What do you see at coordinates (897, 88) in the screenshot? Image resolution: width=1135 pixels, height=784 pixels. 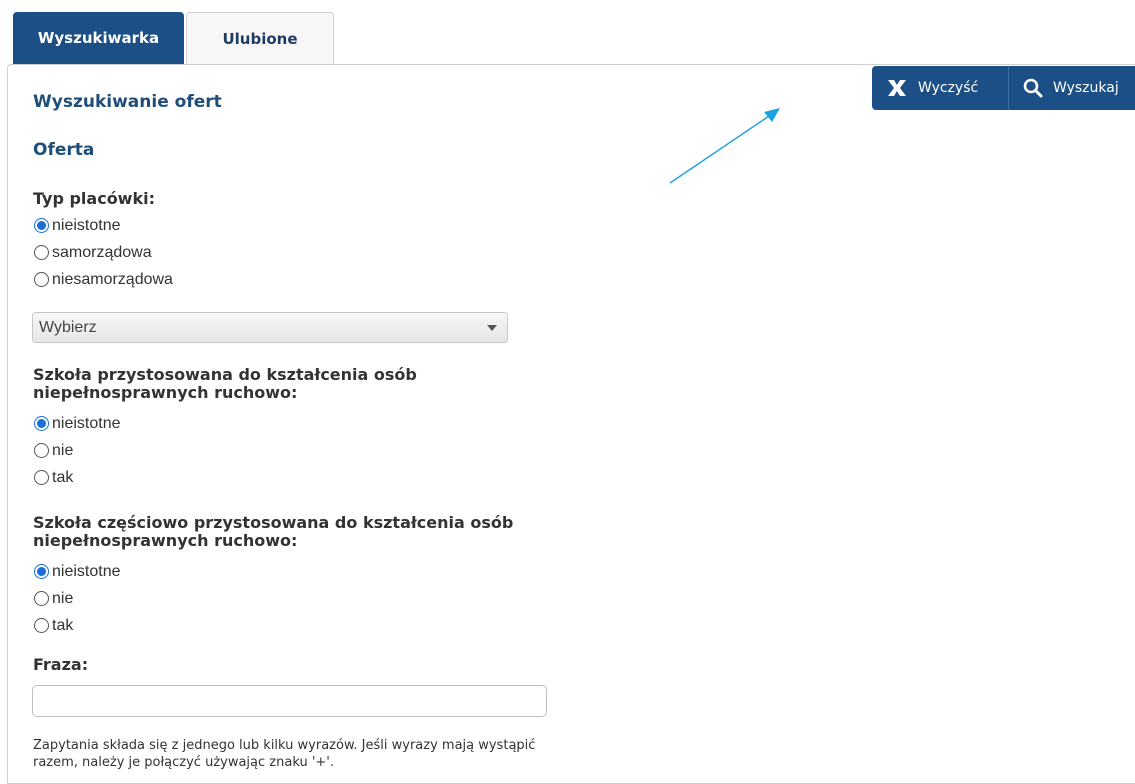 I see `close-x-icon` at bounding box center [897, 88].